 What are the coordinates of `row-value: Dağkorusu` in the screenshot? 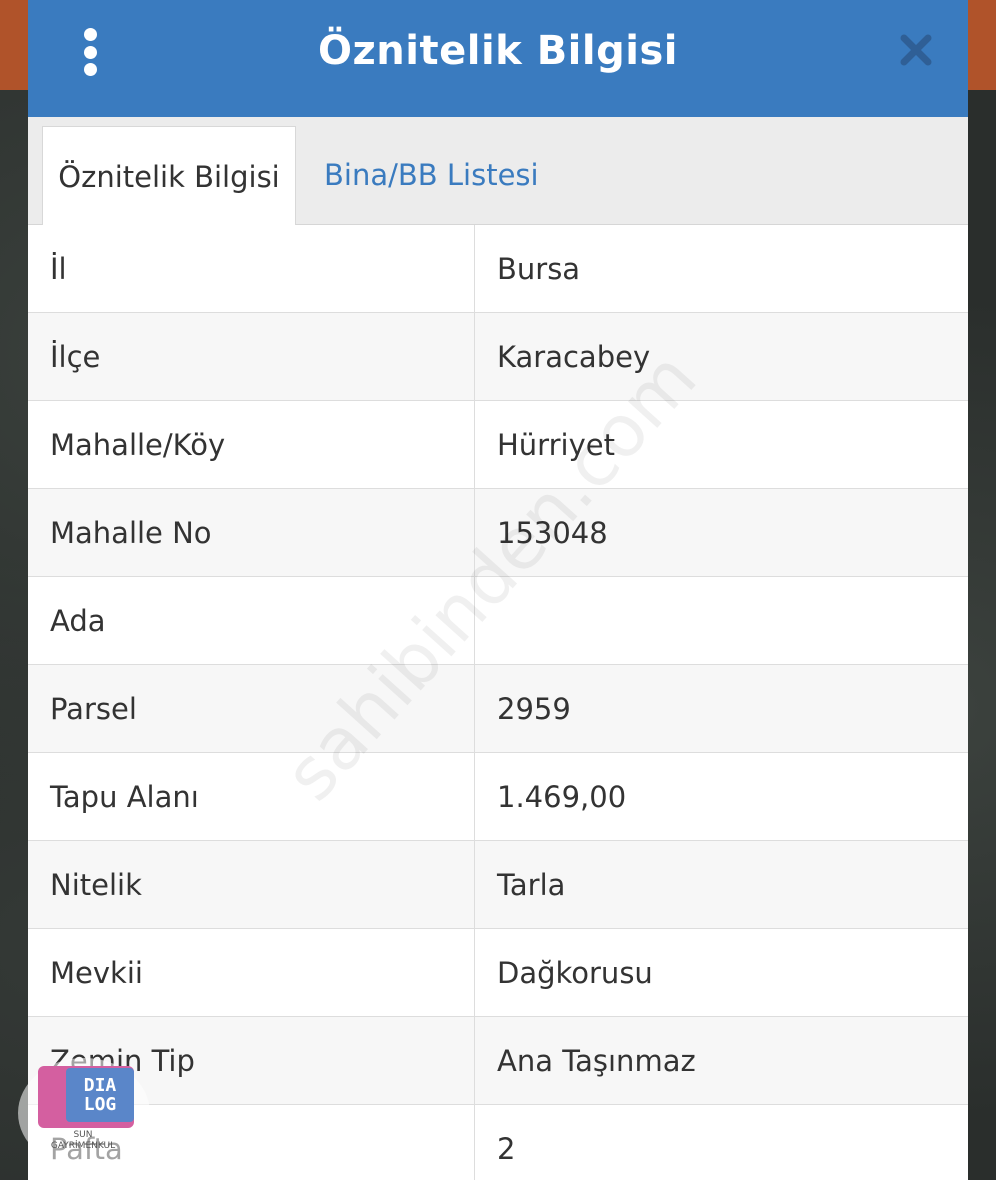 It's located at (575, 972).